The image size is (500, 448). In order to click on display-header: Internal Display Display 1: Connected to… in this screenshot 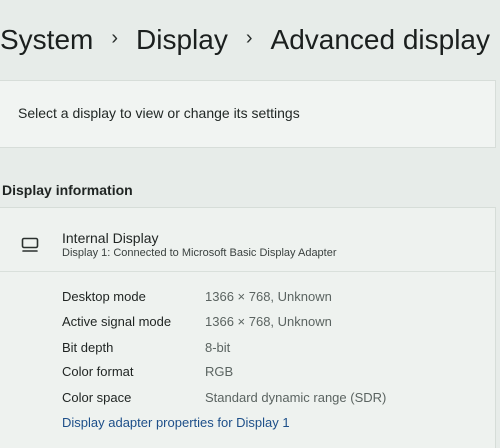, I will do `click(247, 240)`.